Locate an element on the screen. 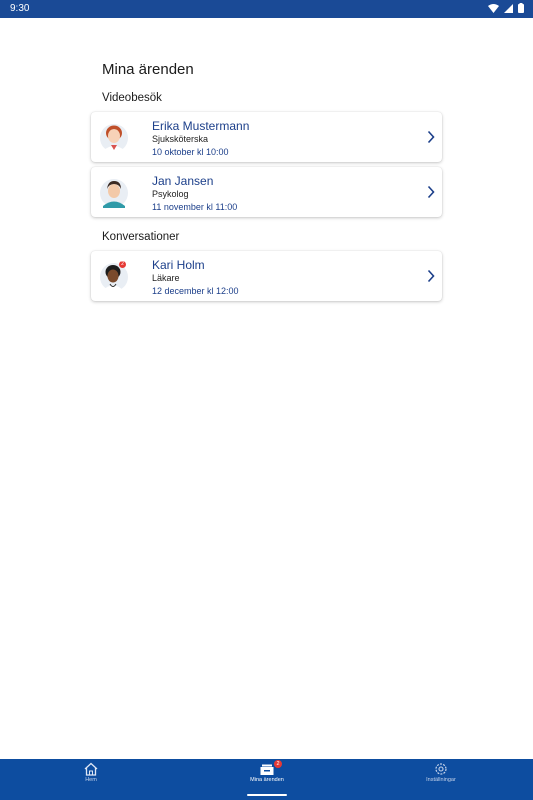 This screenshot has height=800, width=533. case-role: Sjuksköterska is located at coordinates (180, 139).